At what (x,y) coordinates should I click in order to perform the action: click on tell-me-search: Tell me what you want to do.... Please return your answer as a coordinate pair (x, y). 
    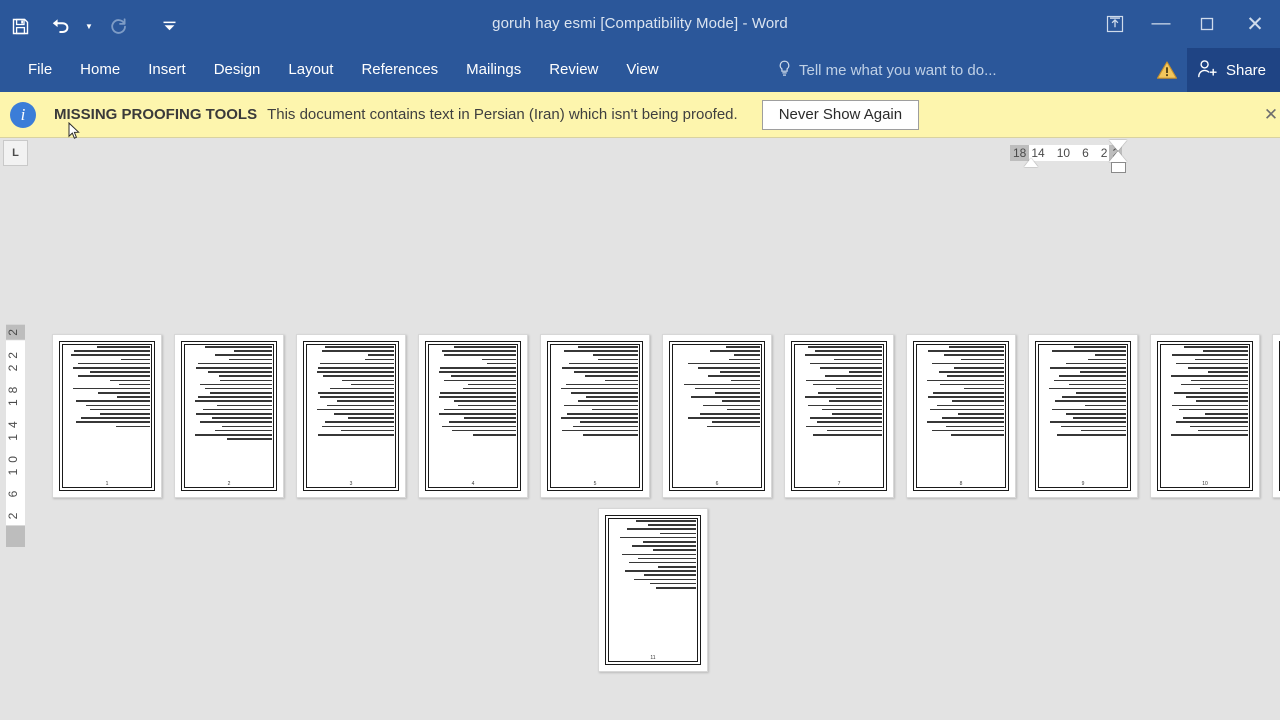
    Looking at the image, I should click on (887, 70).